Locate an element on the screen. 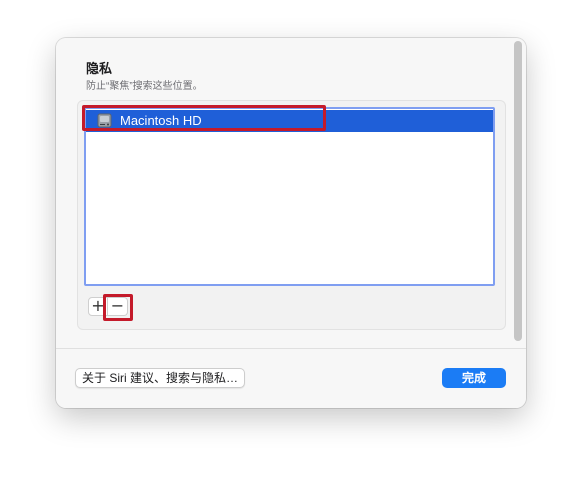 The height and width of the screenshot is (483, 582). privacy-section-description: 防止“聚焦”搜索这些位置。 is located at coordinates (144, 86).